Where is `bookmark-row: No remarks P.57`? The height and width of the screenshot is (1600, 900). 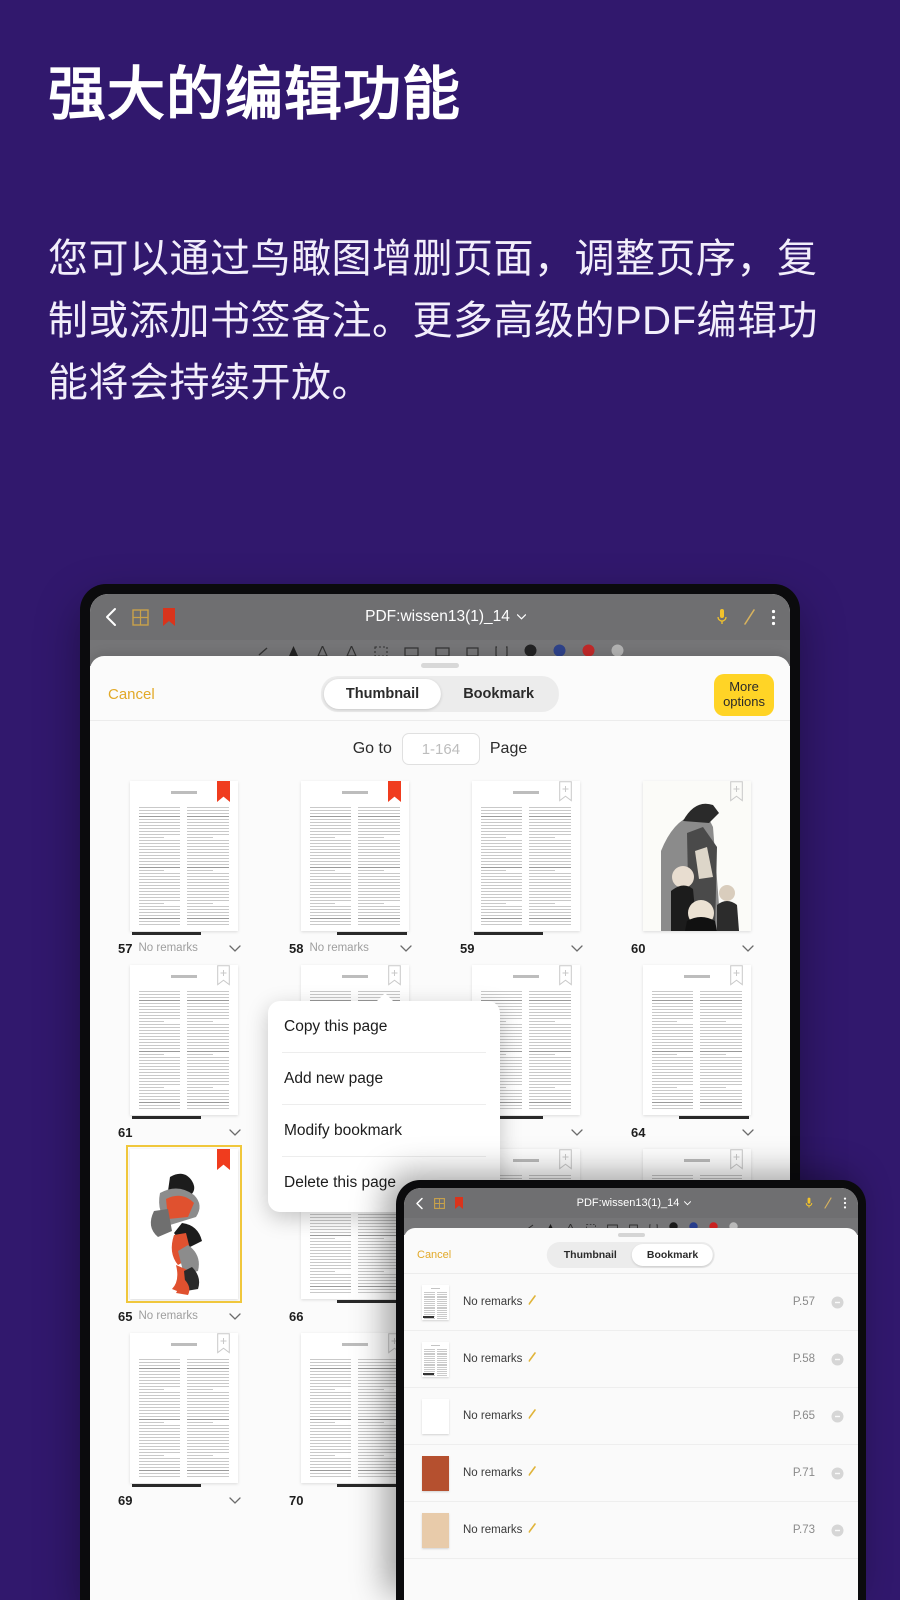 bookmark-row: No remarks P.57 is located at coordinates (631, 1302).